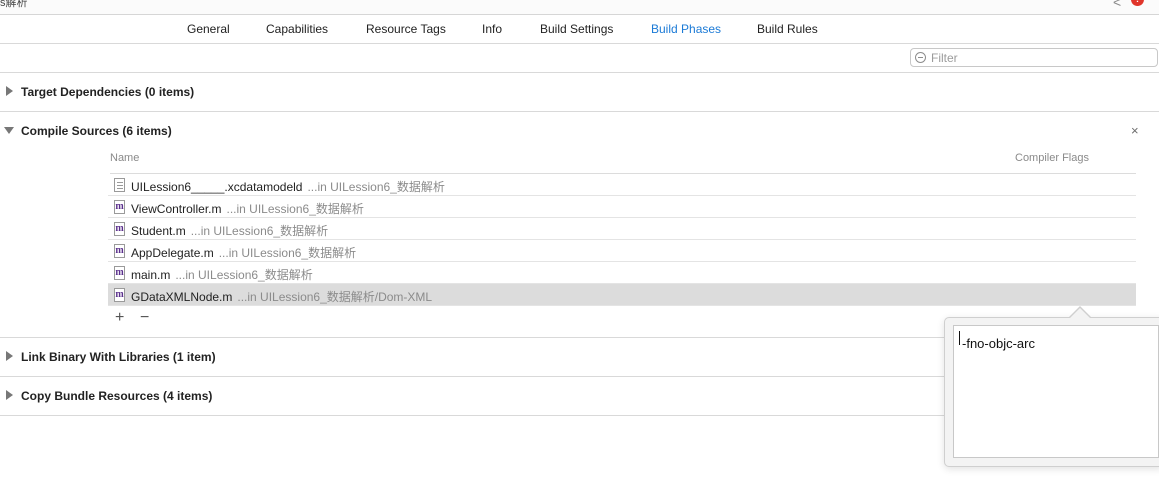  What do you see at coordinates (1080, 313) in the screenshot?
I see `popover-arrow-fill` at bounding box center [1080, 313].